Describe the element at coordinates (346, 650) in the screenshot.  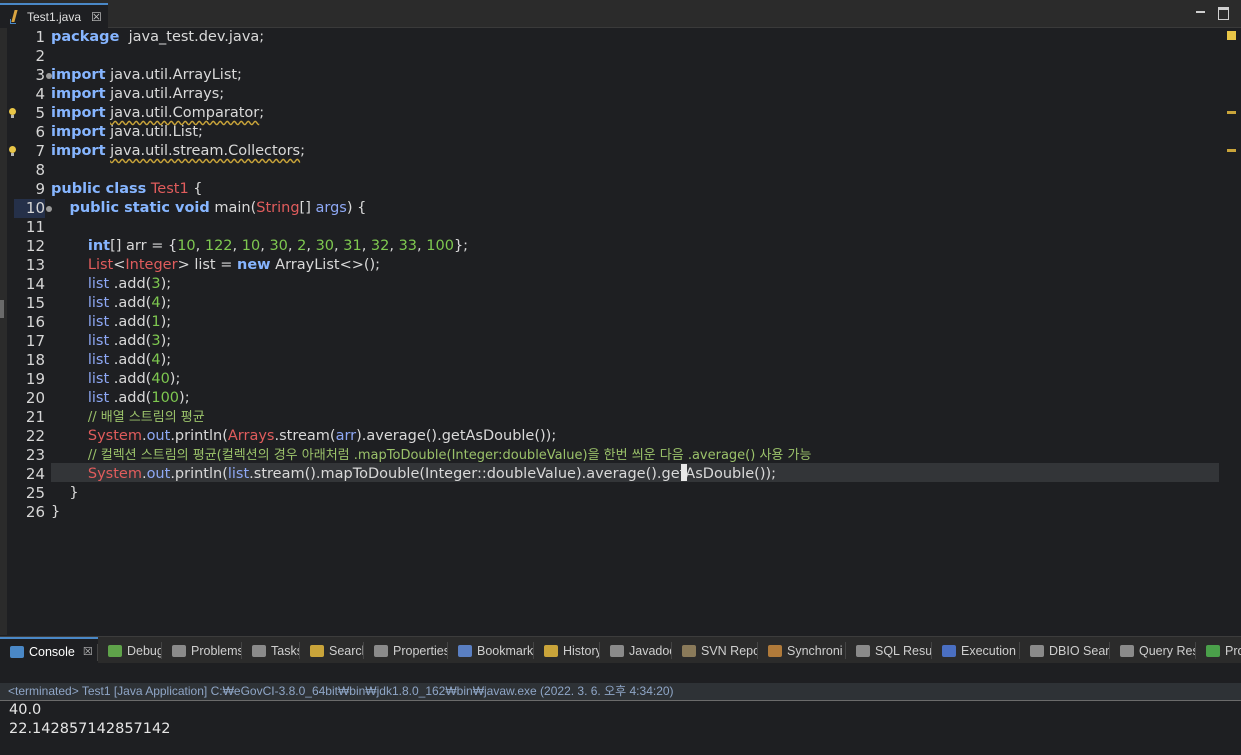
I see `view-tab-label: Search` at that location.